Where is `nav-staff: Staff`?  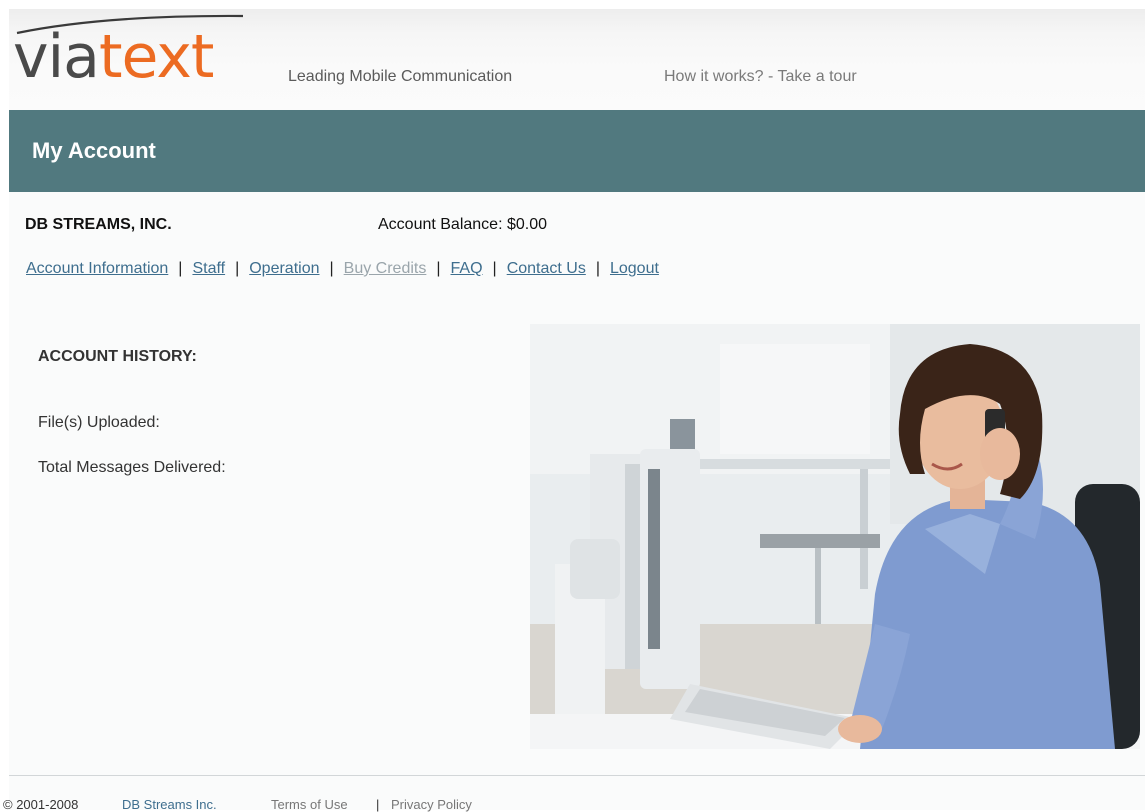
nav-staff: Staff is located at coordinates (208, 268).